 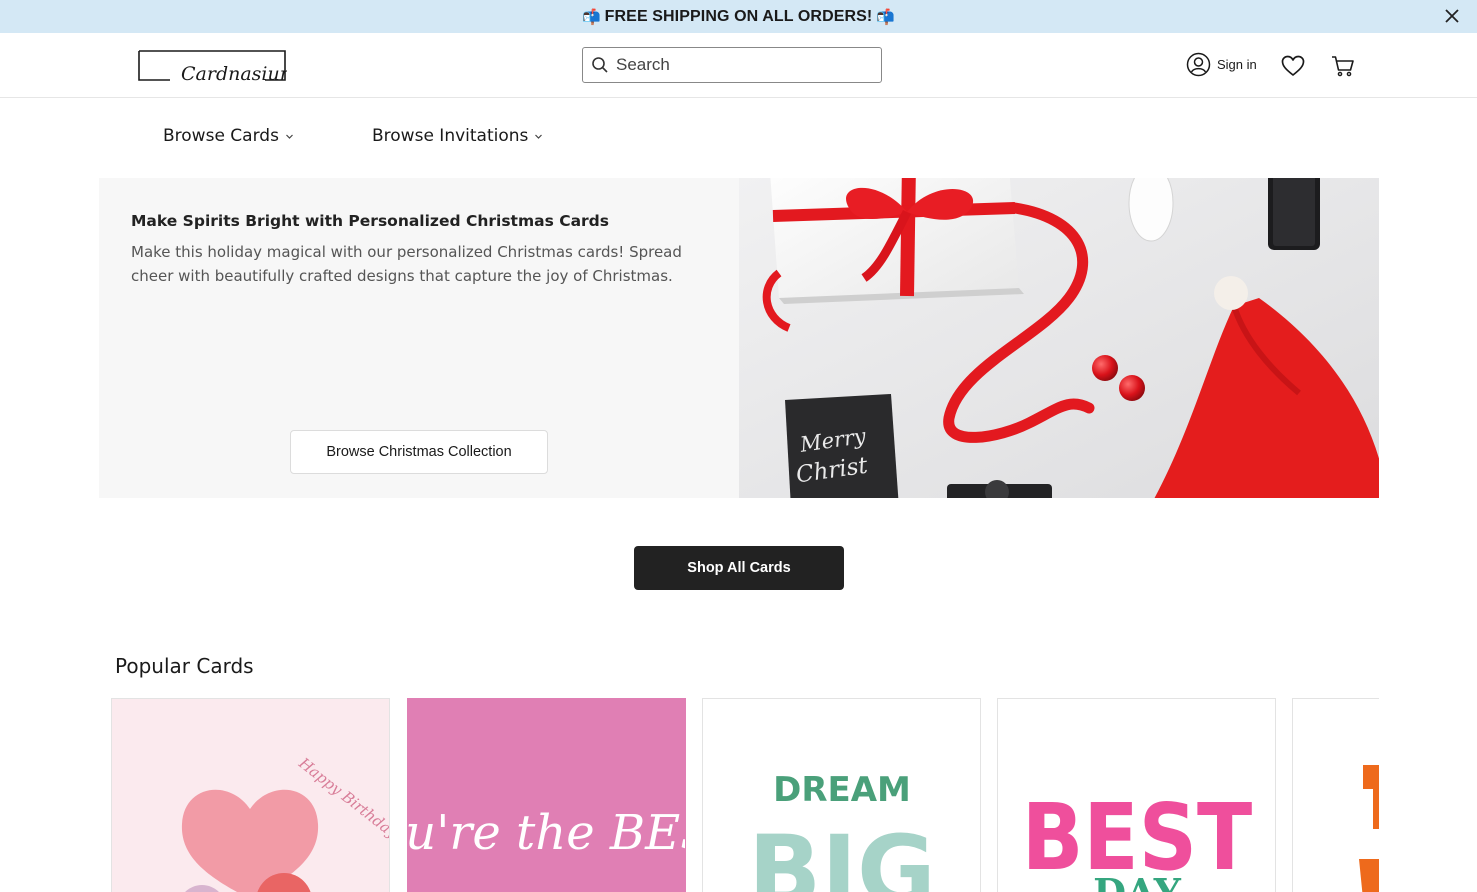 What do you see at coordinates (419, 452) in the screenshot?
I see `browse-christmas-button: Browse Christmas Collection` at bounding box center [419, 452].